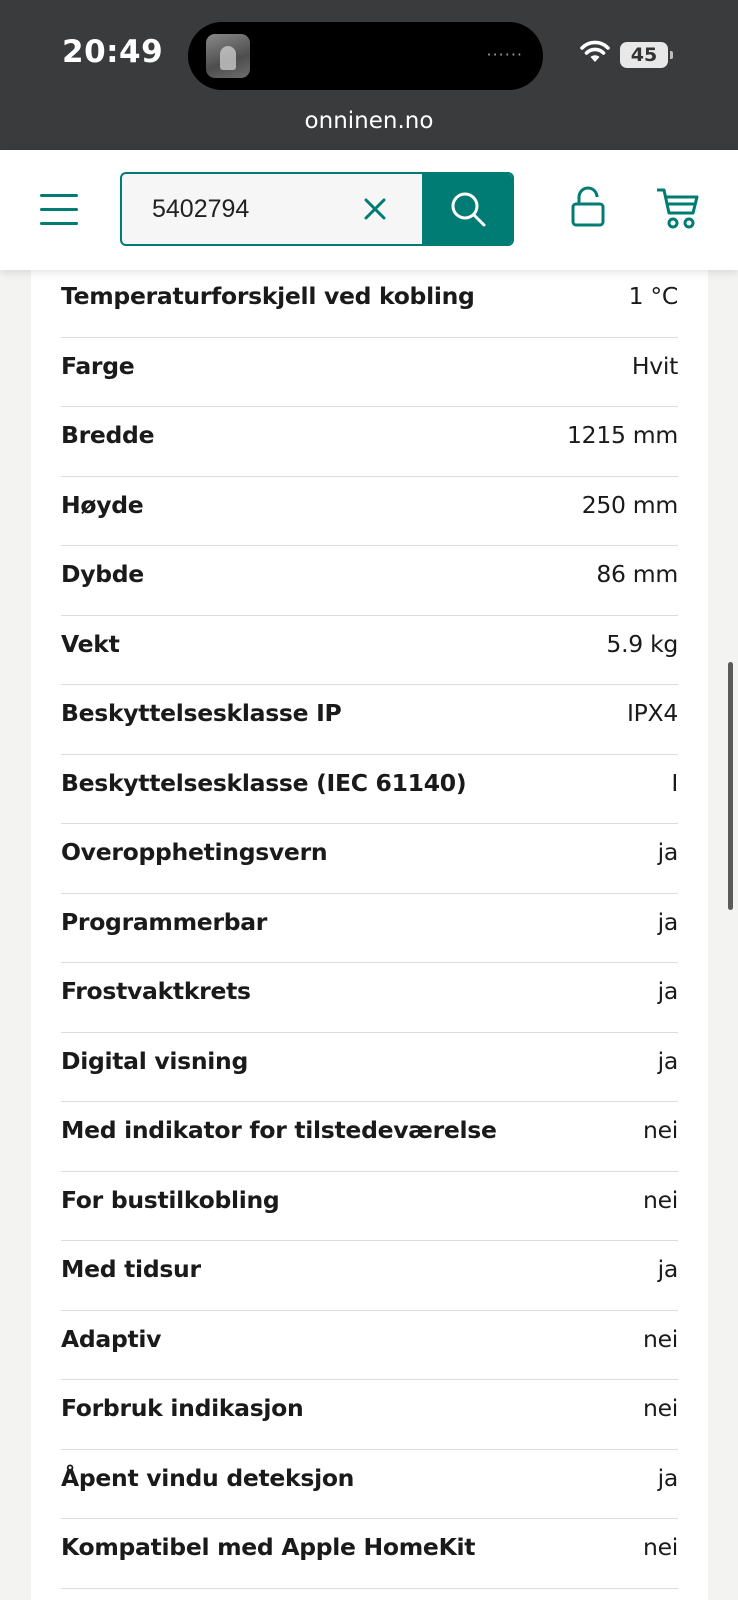  Describe the element at coordinates (370, 511) in the screenshot. I see `spec-row: Høyde 250 mm` at that location.